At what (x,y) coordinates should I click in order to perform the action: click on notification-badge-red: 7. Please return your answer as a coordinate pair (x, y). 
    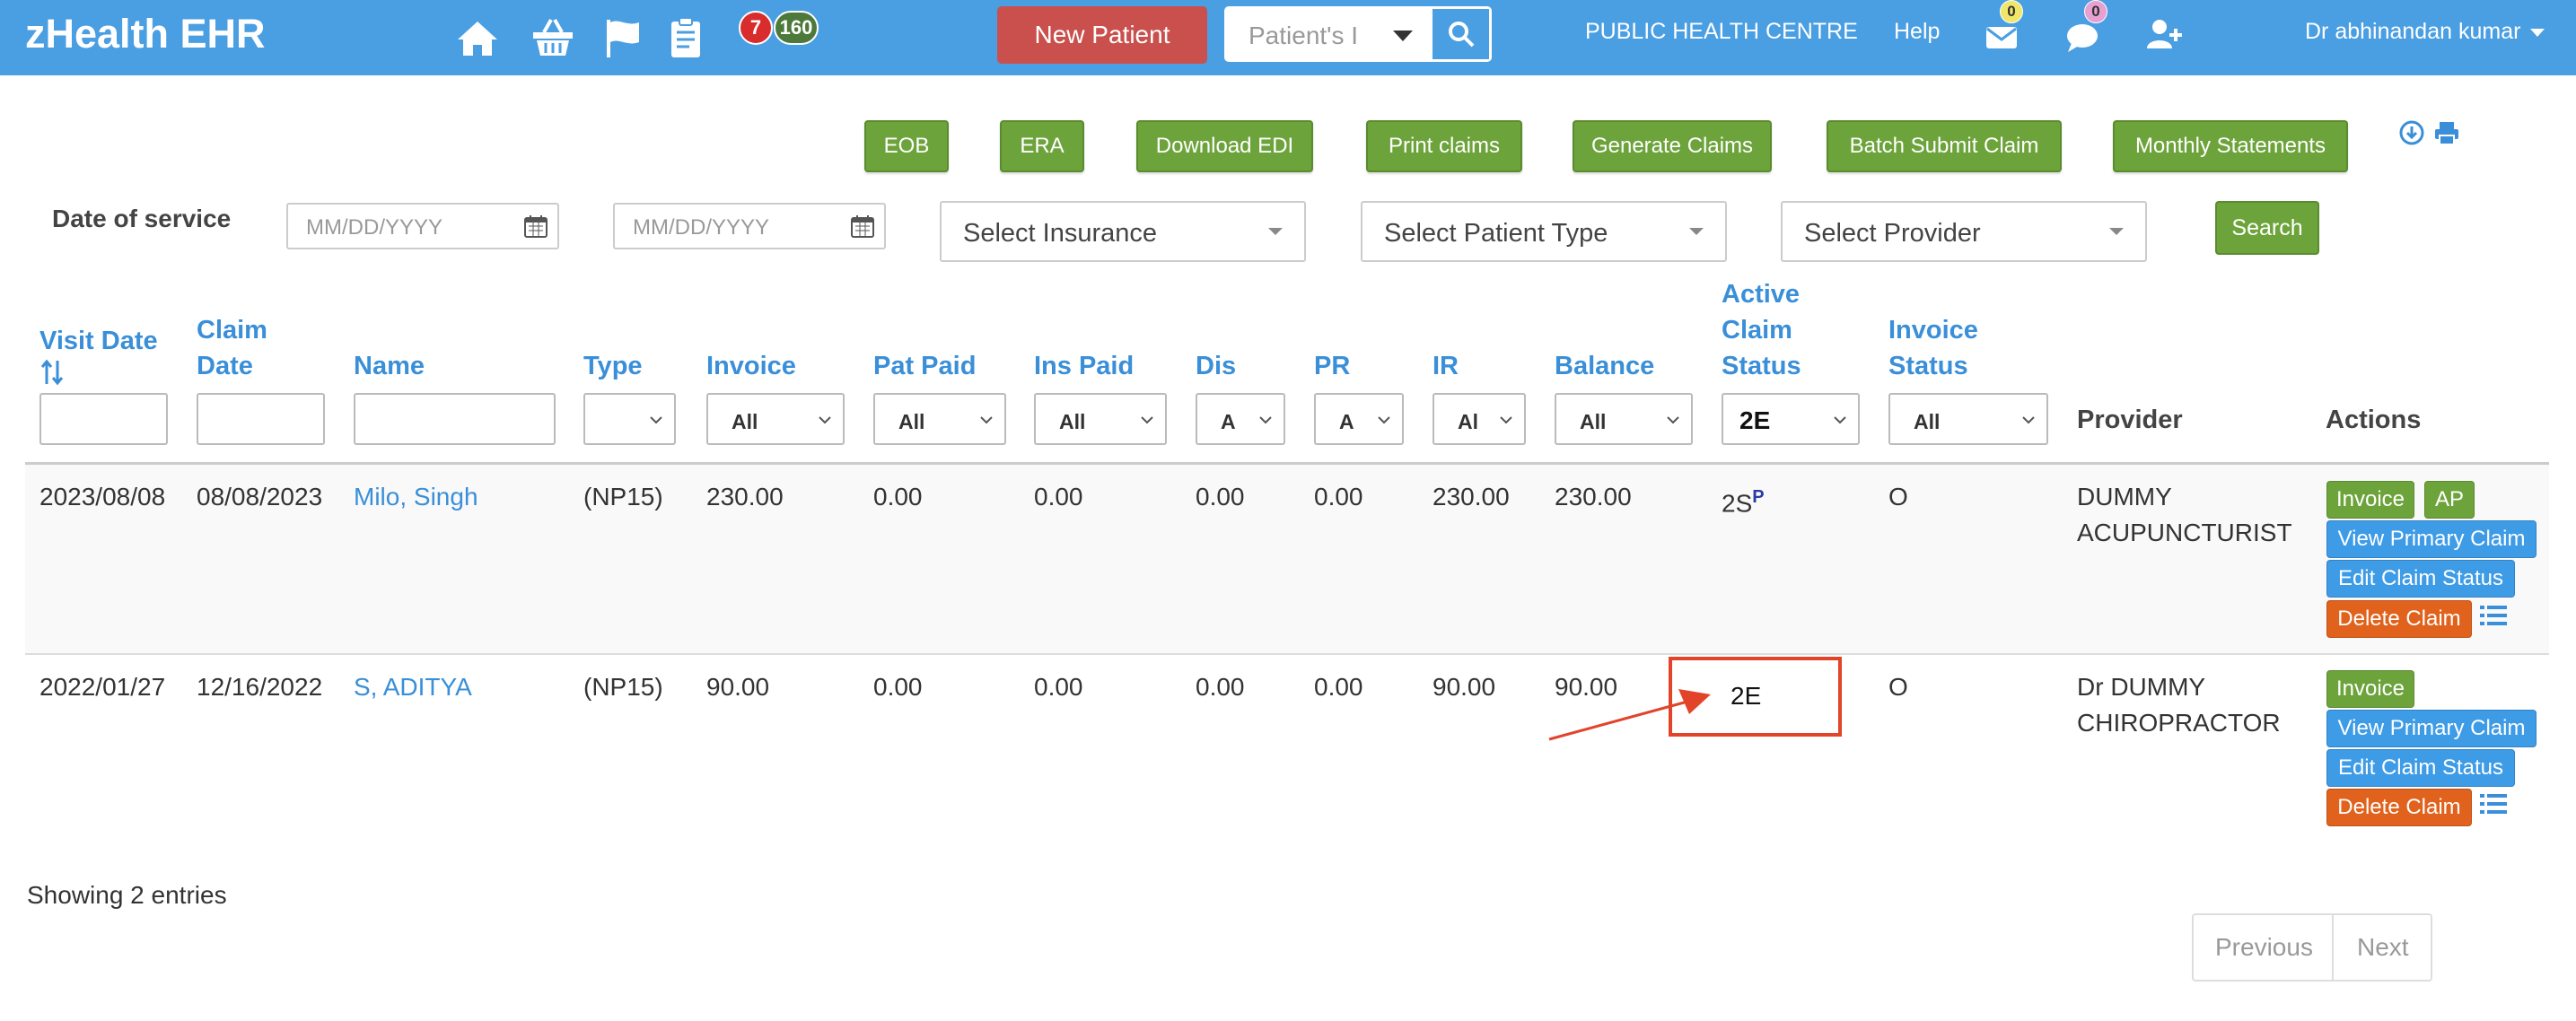
    Looking at the image, I should click on (756, 28).